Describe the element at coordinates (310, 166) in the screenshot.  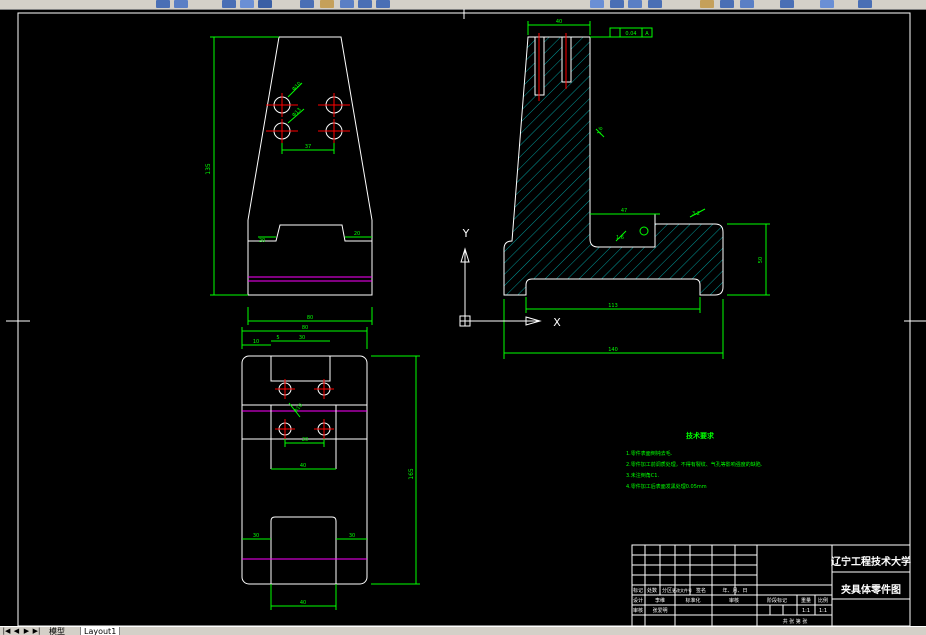
I see `front-view-outline` at that location.